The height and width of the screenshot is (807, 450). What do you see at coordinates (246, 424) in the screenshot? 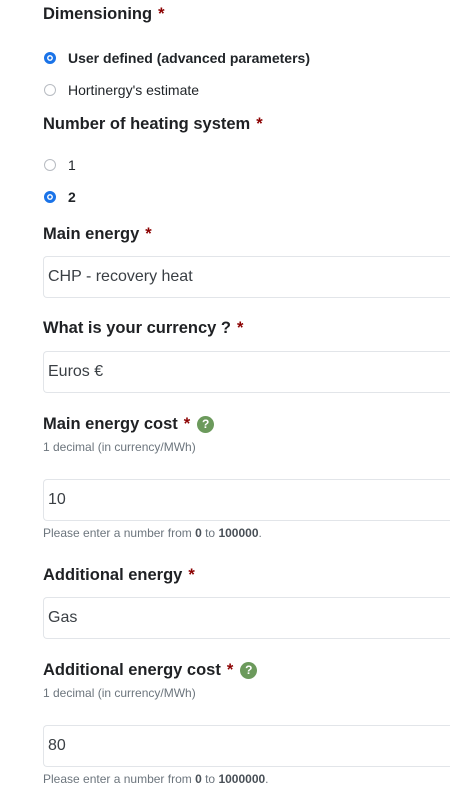
I see `main-energy-cost-label: Main energy cost *?` at bounding box center [246, 424].